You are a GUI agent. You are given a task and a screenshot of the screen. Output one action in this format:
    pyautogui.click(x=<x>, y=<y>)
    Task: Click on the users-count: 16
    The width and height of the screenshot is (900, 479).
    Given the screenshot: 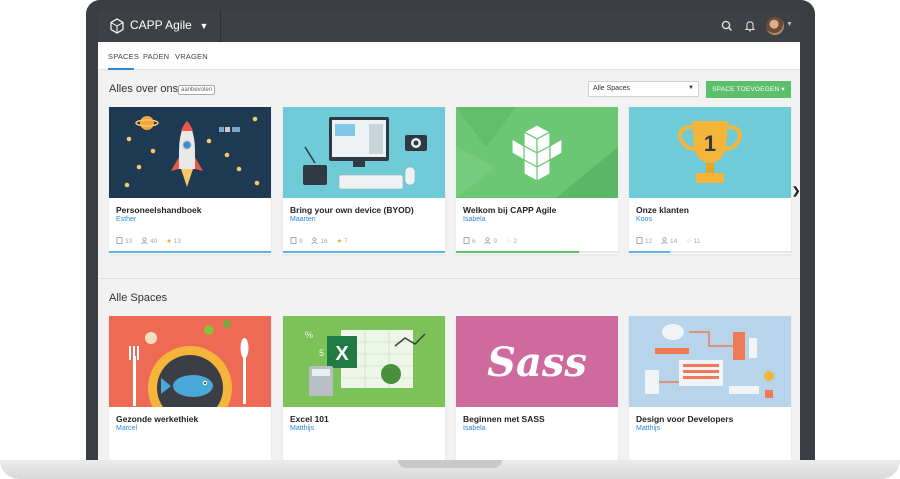 What is the action you would take?
    pyautogui.click(x=324, y=241)
    